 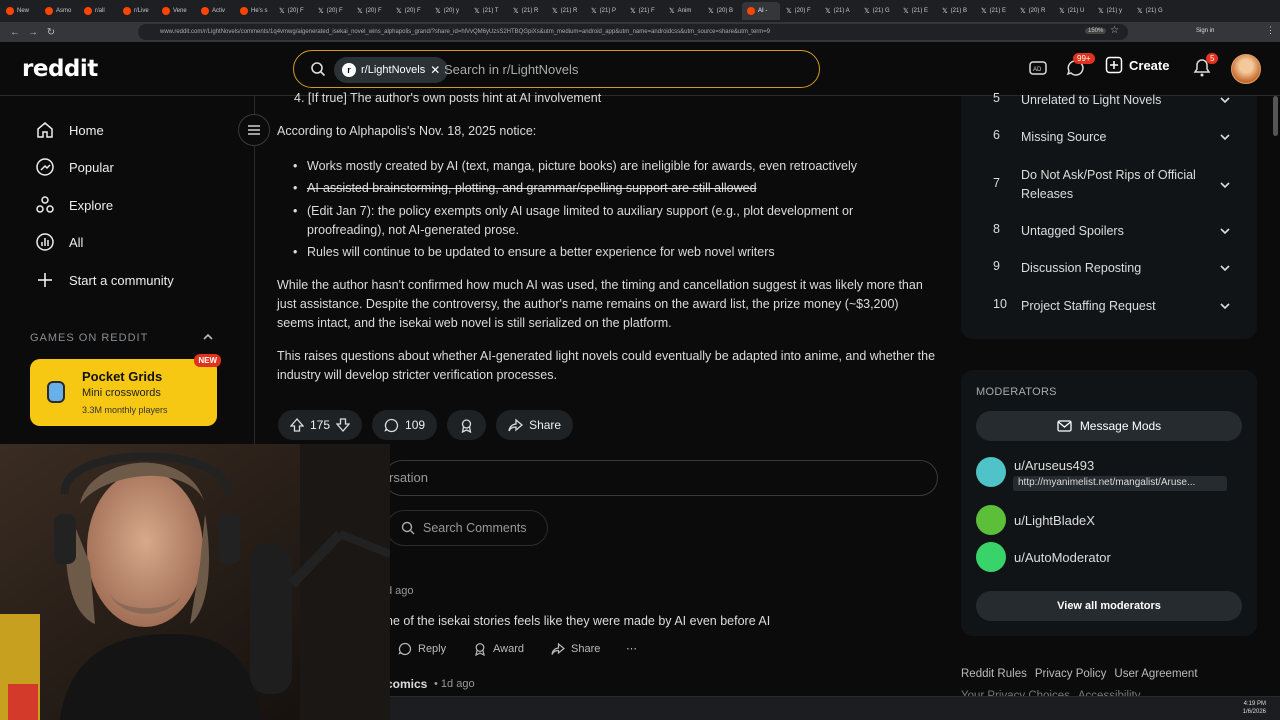 I want to click on browser-tab: He's s, so click(x=254, y=11).